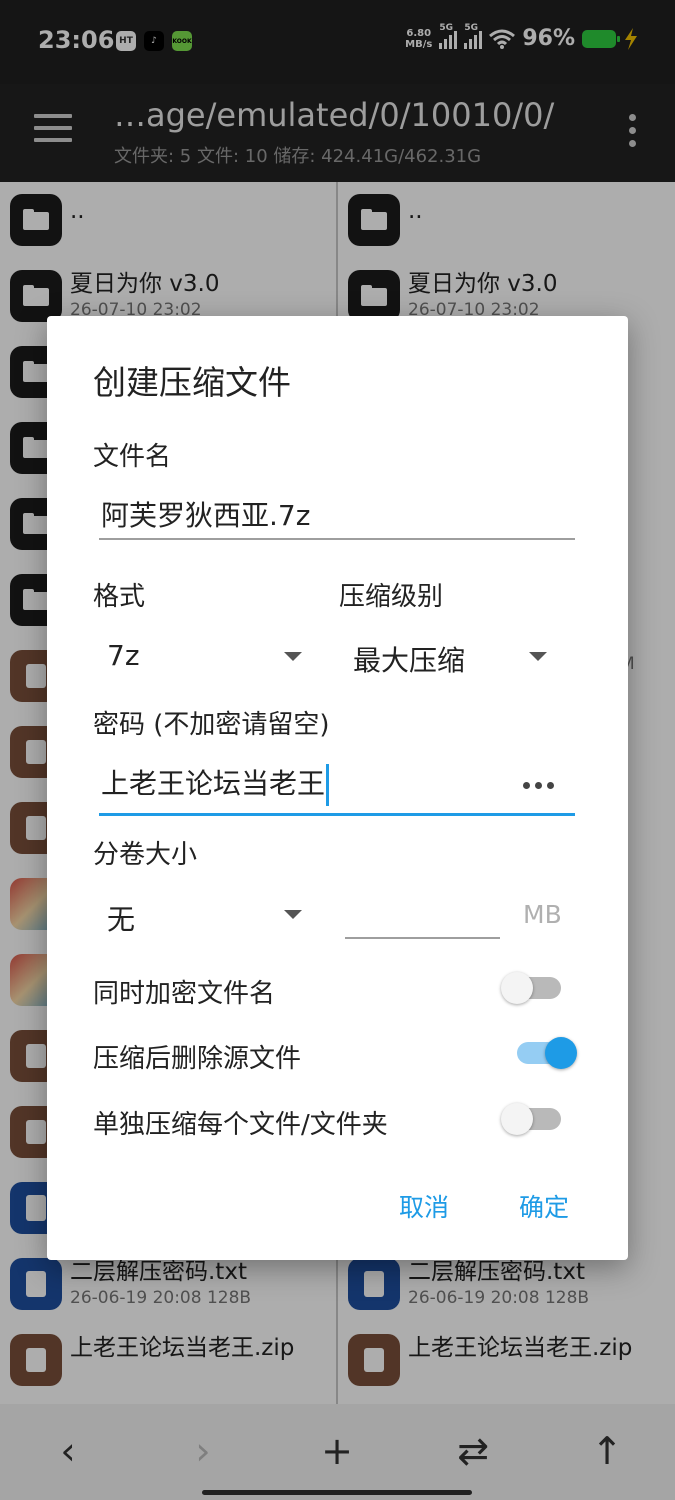 This screenshot has width=675, height=1500. I want to click on password-underline, so click(337, 814).